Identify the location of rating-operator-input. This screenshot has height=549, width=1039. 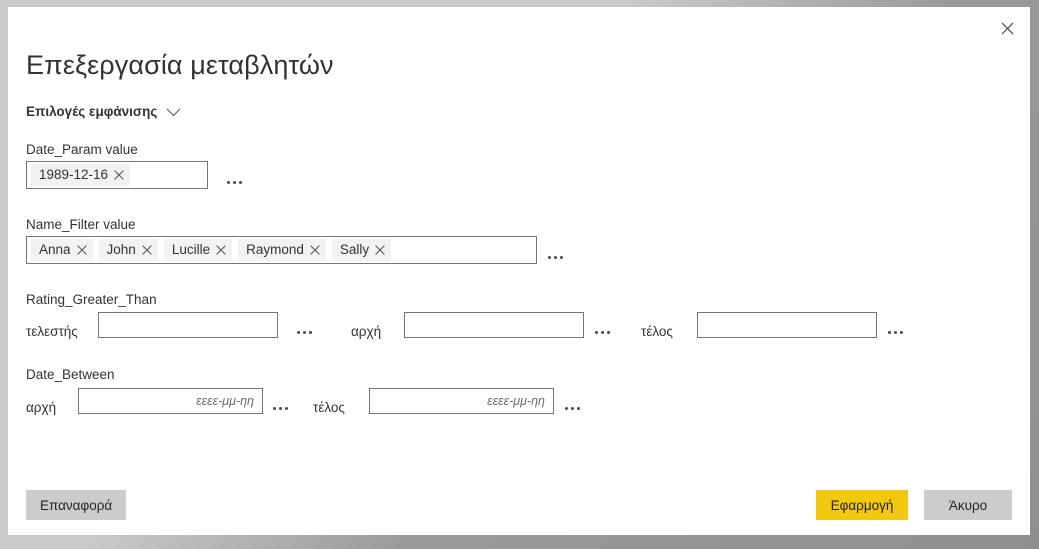
(188, 325).